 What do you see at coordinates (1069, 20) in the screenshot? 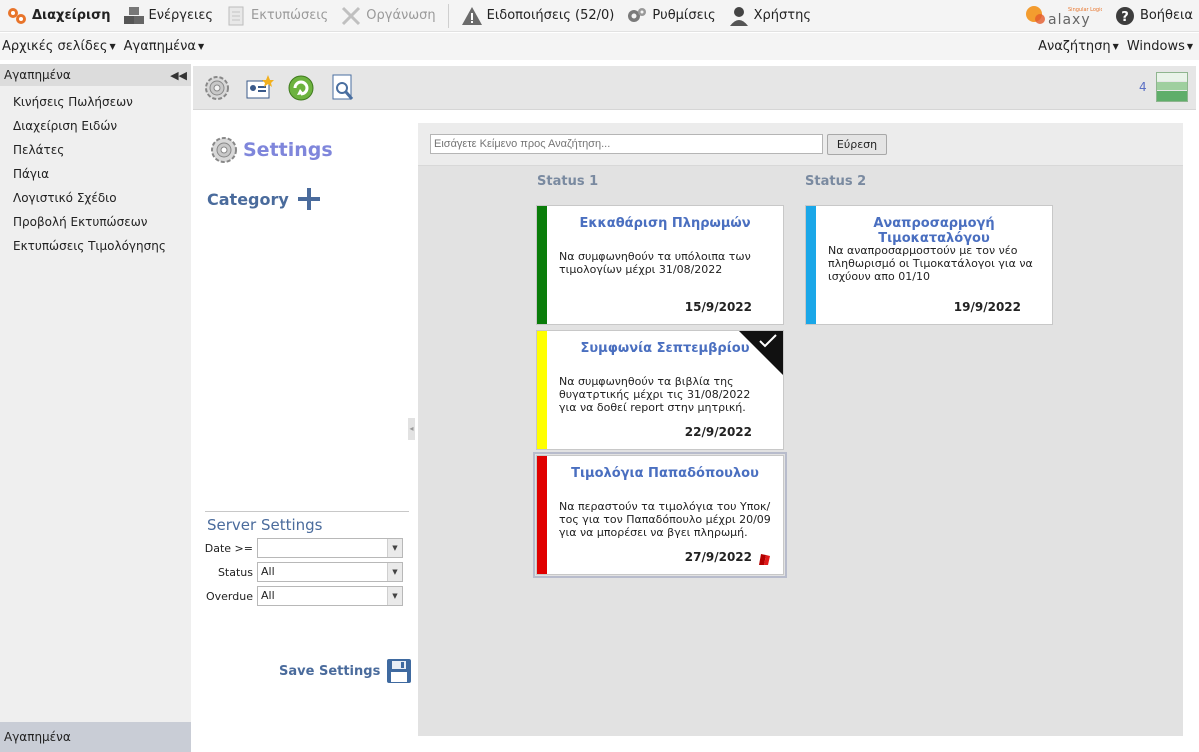
I see `svg-text: alaxy` at bounding box center [1069, 20].